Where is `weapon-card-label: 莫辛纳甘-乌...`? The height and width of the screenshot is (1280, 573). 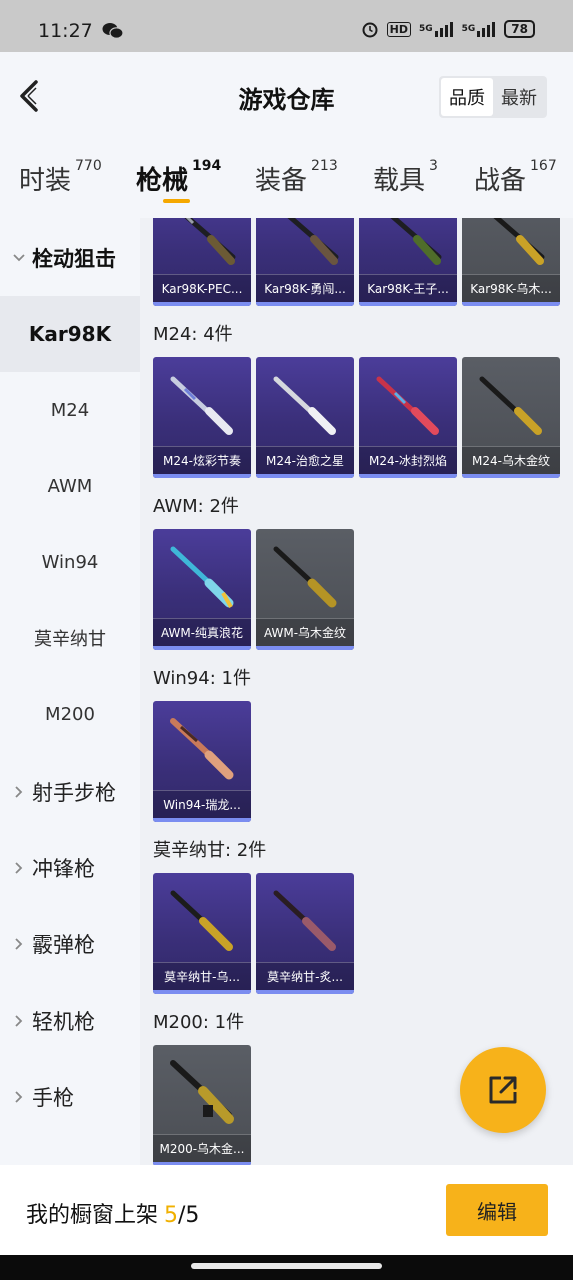
weapon-card-label: 莫辛纳甘-乌... is located at coordinates (202, 976).